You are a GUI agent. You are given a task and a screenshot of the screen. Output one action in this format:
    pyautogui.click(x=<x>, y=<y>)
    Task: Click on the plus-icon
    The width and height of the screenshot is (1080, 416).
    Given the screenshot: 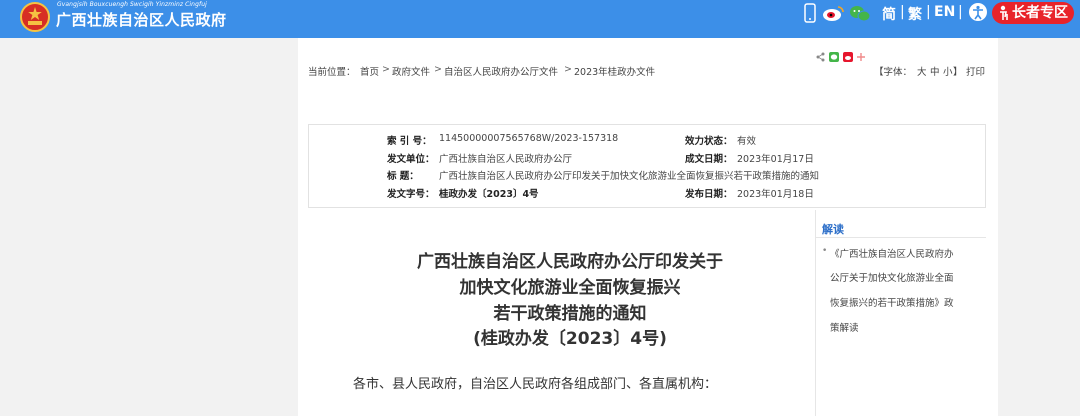 What is the action you would take?
    pyautogui.click(x=861, y=57)
    